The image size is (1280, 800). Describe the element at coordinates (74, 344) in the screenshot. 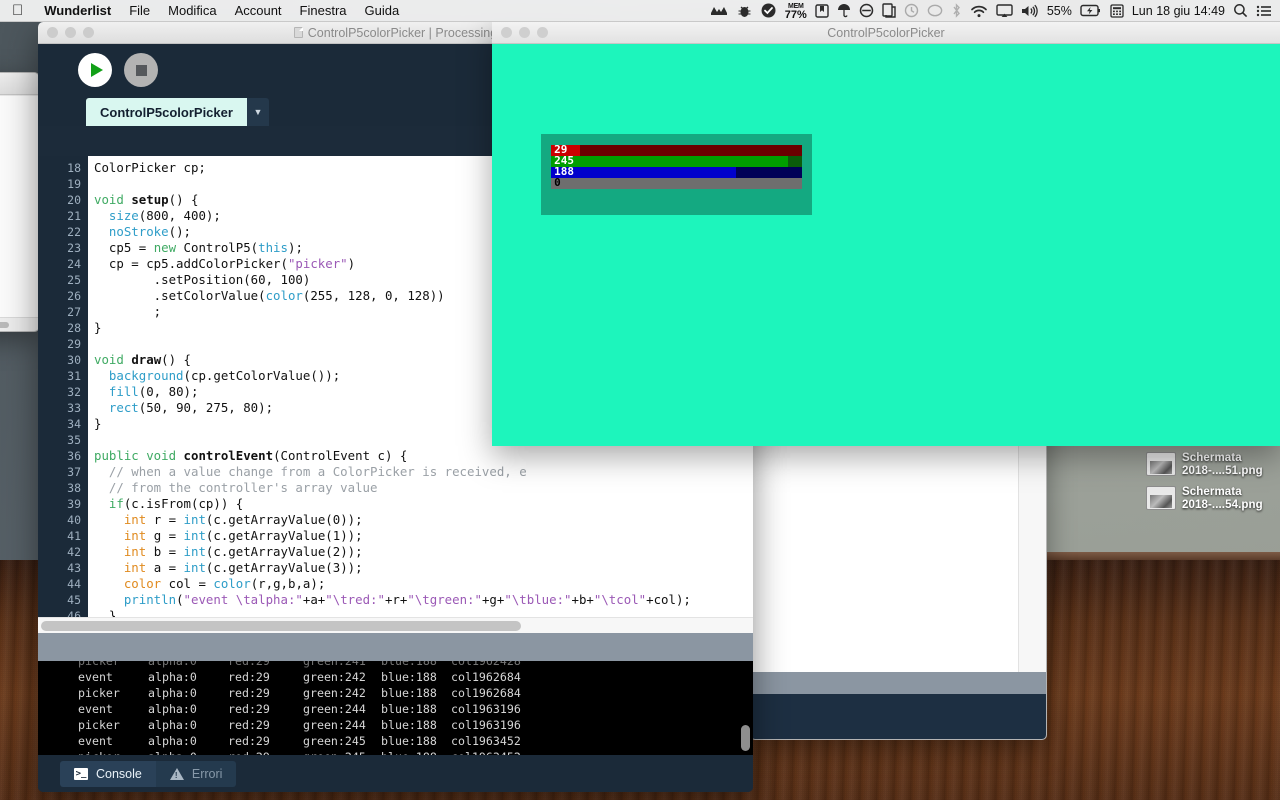

I see `line-number: 29` at that location.